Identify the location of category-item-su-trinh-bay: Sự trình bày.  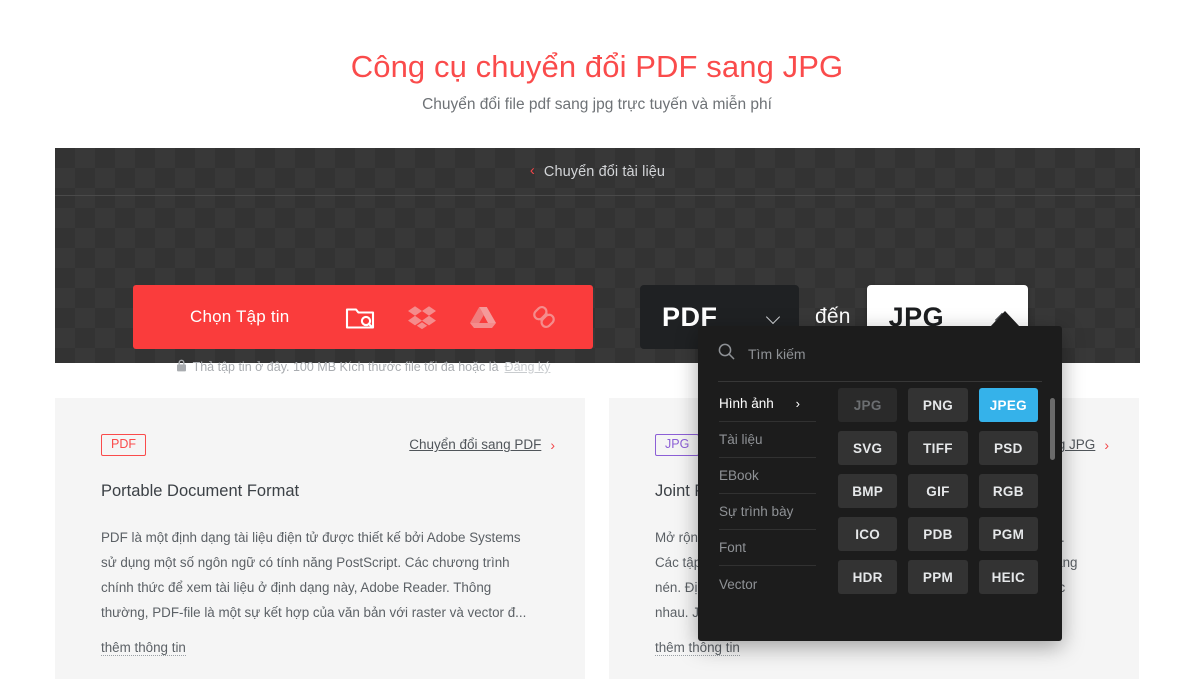
(767, 512).